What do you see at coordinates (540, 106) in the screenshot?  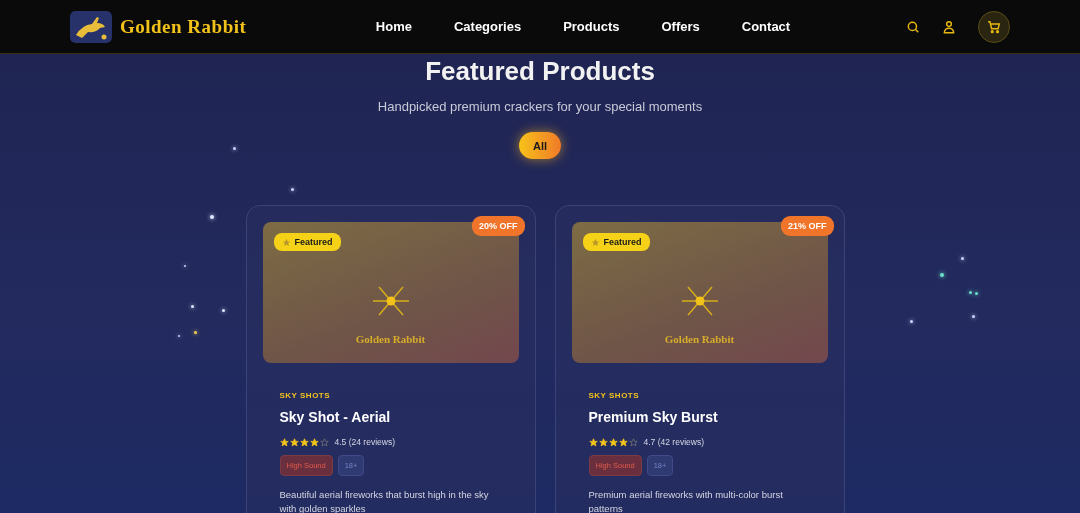 I see `section-subtitle: Handpicked premium crackers for your special moments` at bounding box center [540, 106].